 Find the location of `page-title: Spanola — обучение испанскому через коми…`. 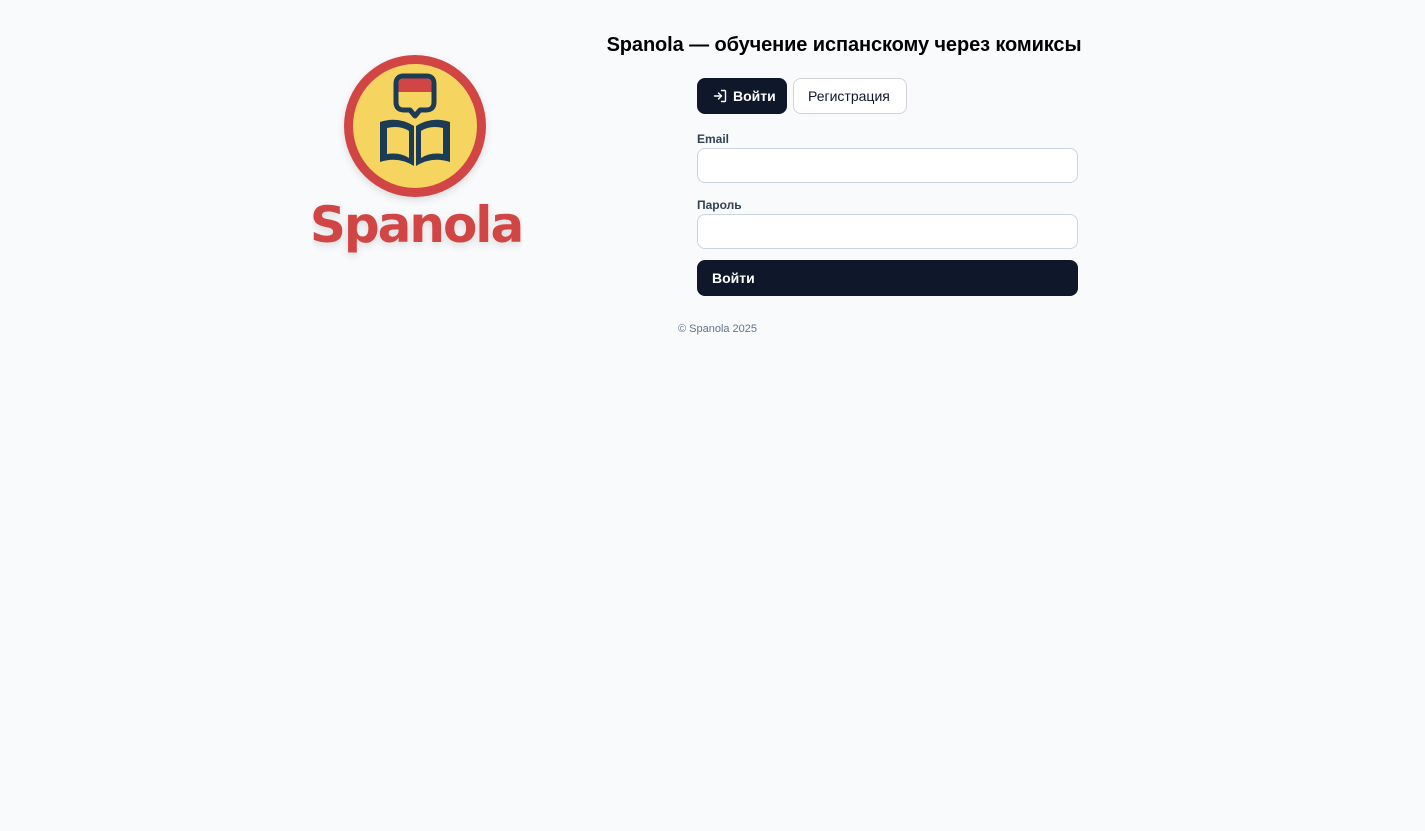

page-title: Spanola — обучение испанскому через коми… is located at coordinates (844, 45).